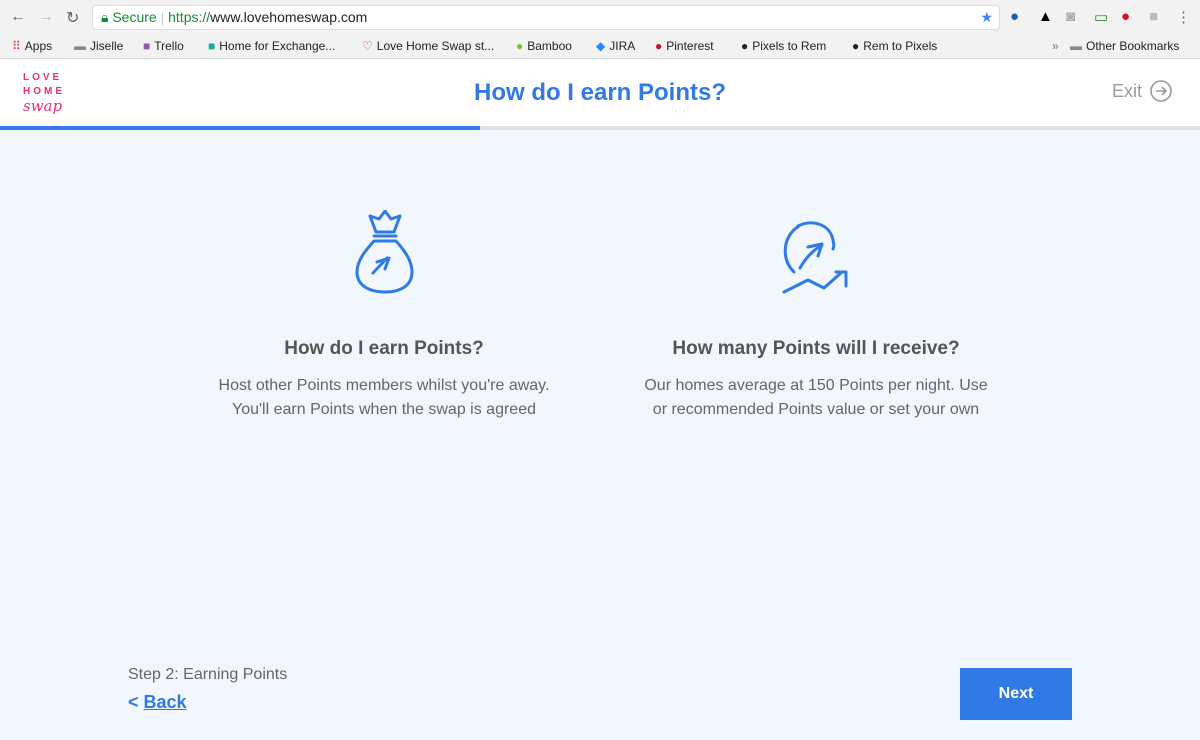 This screenshot has width=1200, height=740. What do you see at coordinates (189, 17) in the screenshot?
I see `url-scheme: https://` at bounding box center [189, 17].